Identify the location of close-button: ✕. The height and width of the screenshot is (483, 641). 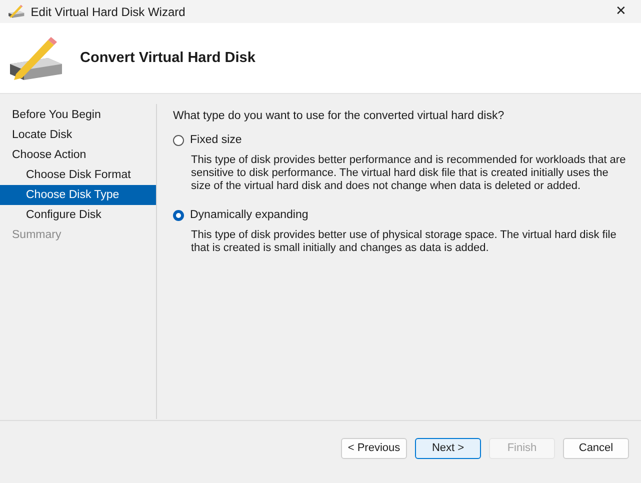
(621, 11).